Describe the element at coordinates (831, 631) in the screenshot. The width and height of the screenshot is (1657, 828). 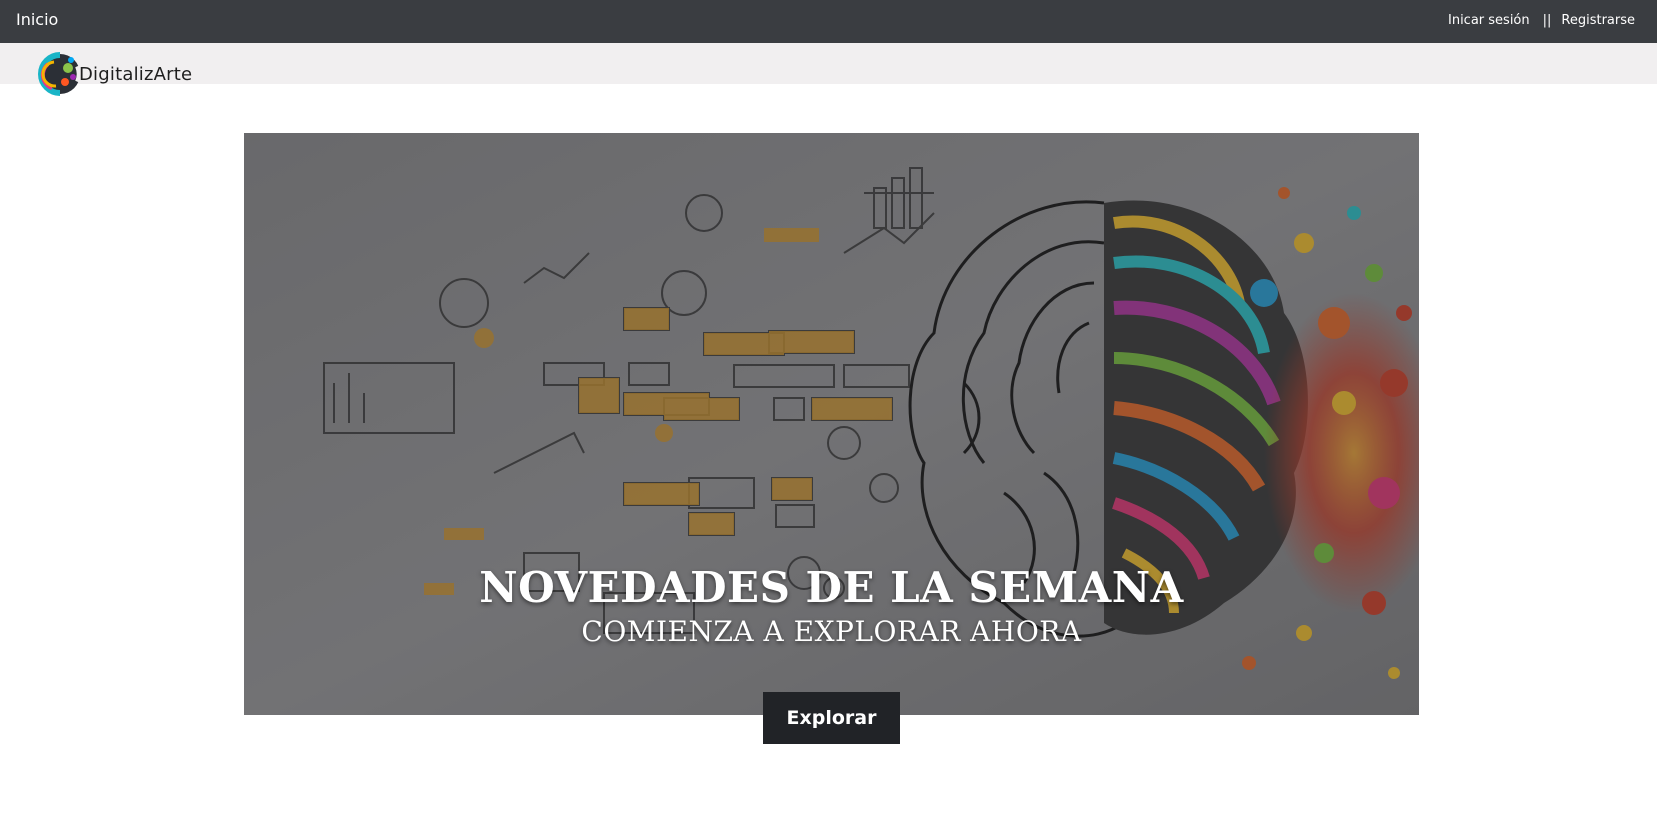
I see `hero-subtitle: COMIENZA A EXPLORAR AHORA` at that location.